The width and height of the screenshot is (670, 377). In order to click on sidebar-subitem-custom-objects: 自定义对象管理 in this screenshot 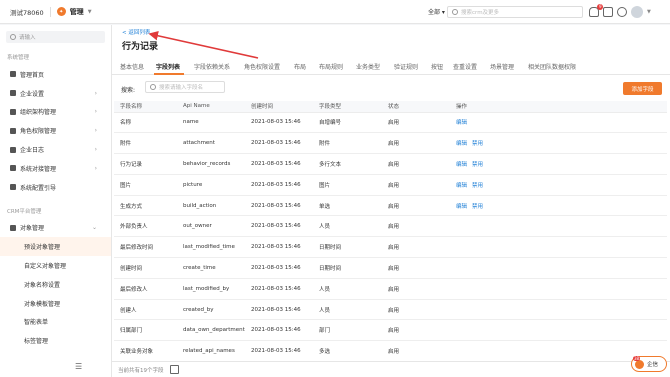, I will do `click(55, 265)`.